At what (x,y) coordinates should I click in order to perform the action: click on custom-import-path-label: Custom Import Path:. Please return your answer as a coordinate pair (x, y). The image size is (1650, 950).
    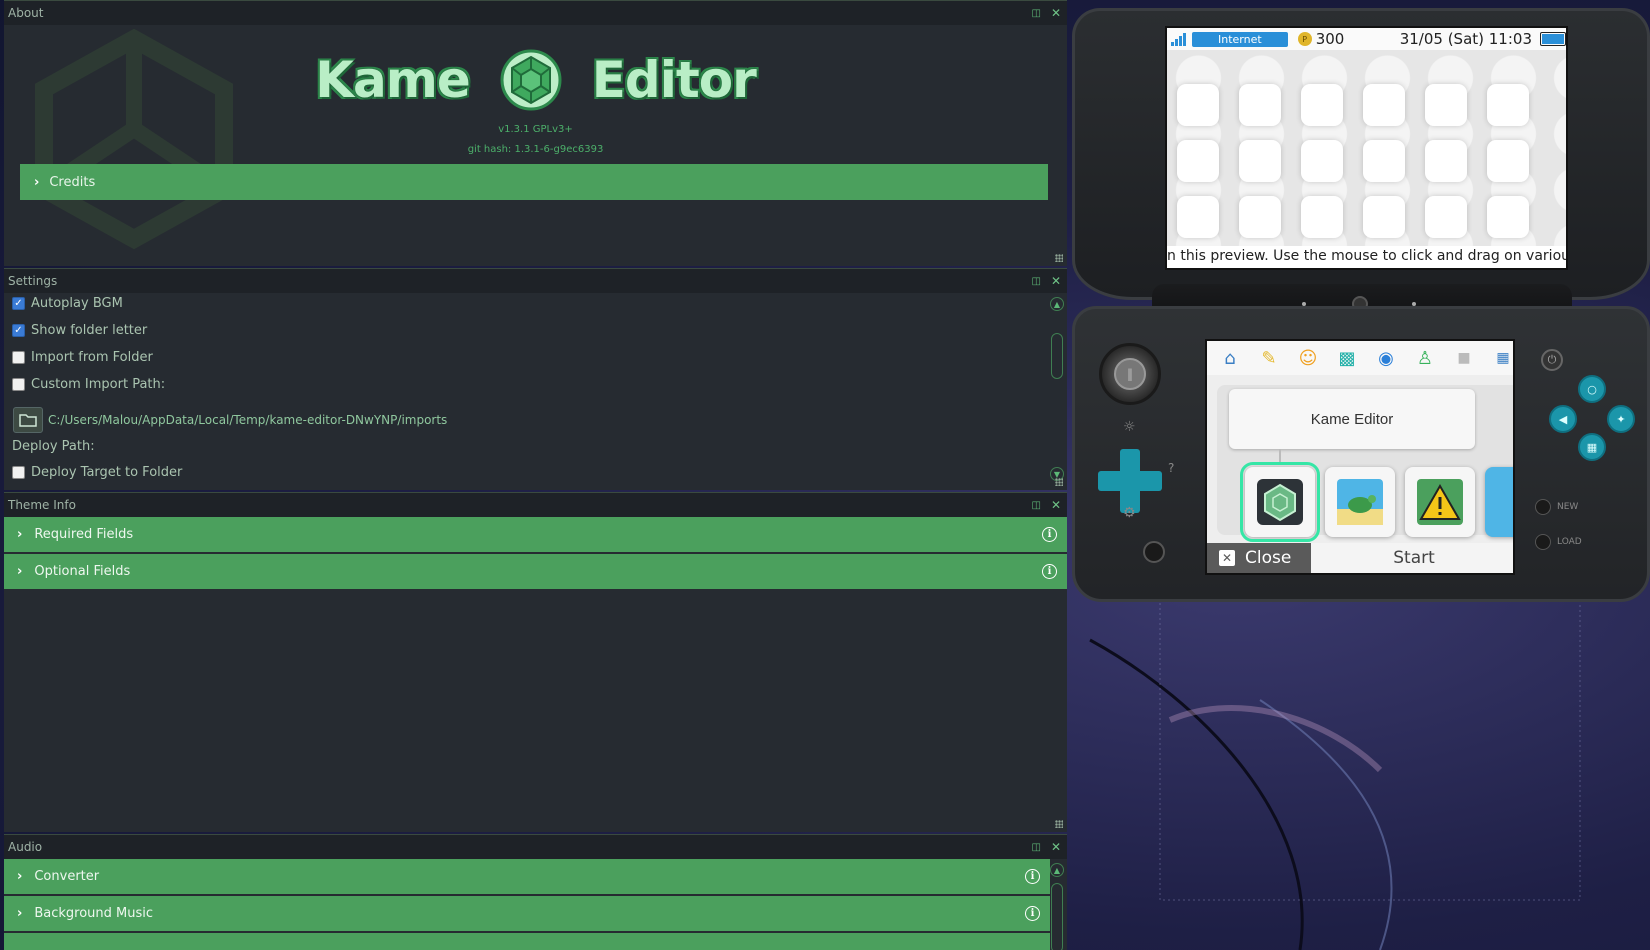
    Looking at the image, I should click on (98, 384).